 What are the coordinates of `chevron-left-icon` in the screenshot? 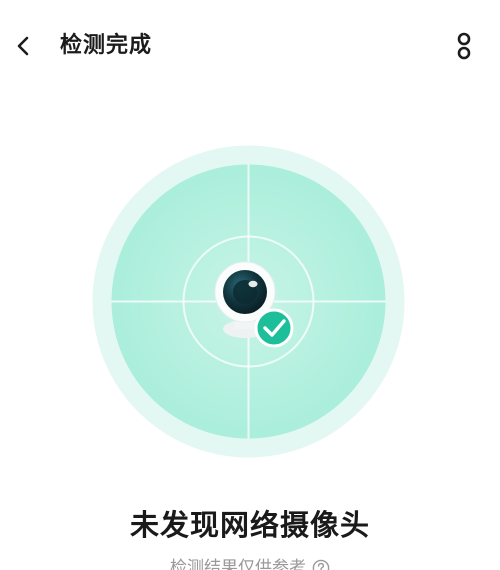 It's located at (23, 46).